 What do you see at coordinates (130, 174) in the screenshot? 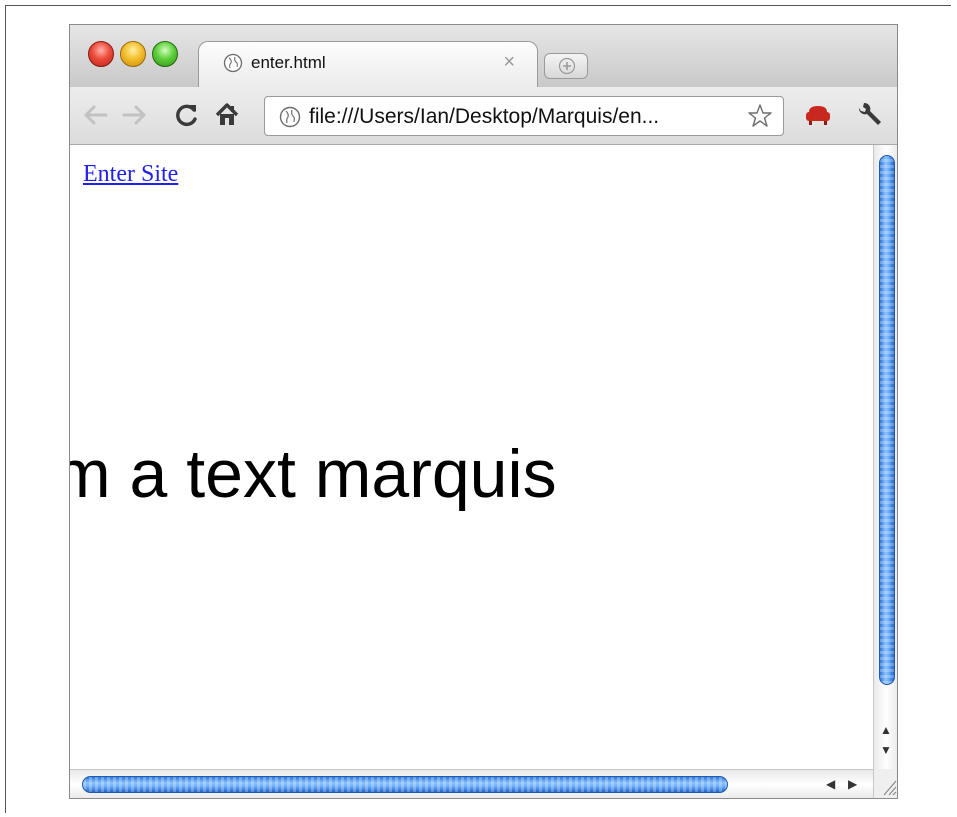
I see `enter-site-link: Enter Site` at bounding box center [130, 174].